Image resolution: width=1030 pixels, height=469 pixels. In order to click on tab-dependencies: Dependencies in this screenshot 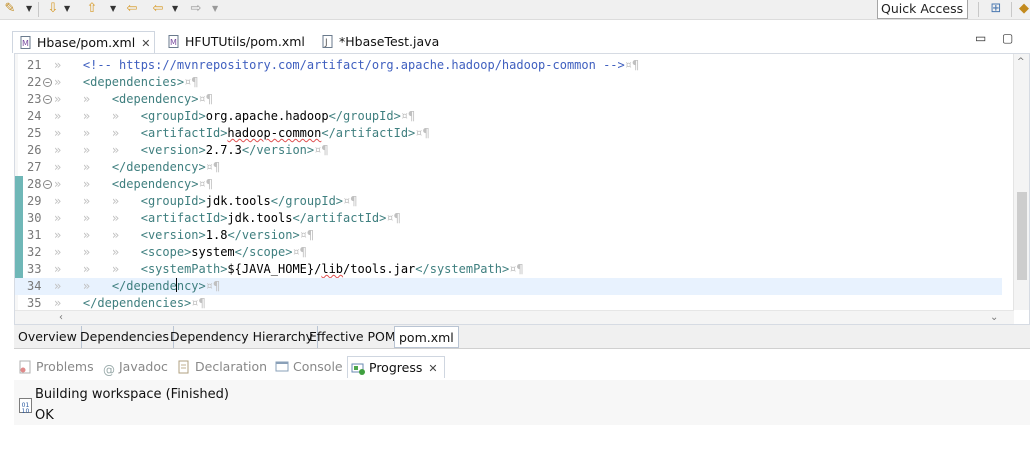, I will do `click(125, 337)`.